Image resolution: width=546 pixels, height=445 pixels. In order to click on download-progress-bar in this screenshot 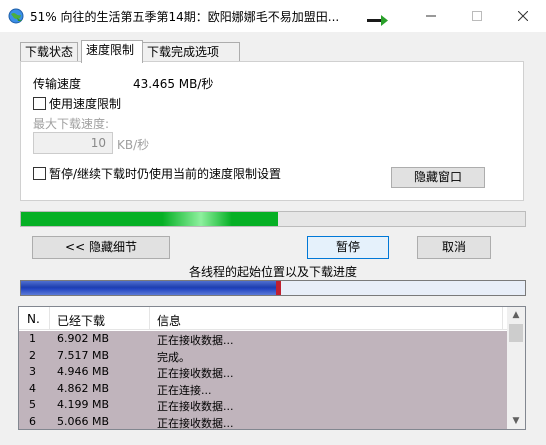, I will do `click(273, 219)`.